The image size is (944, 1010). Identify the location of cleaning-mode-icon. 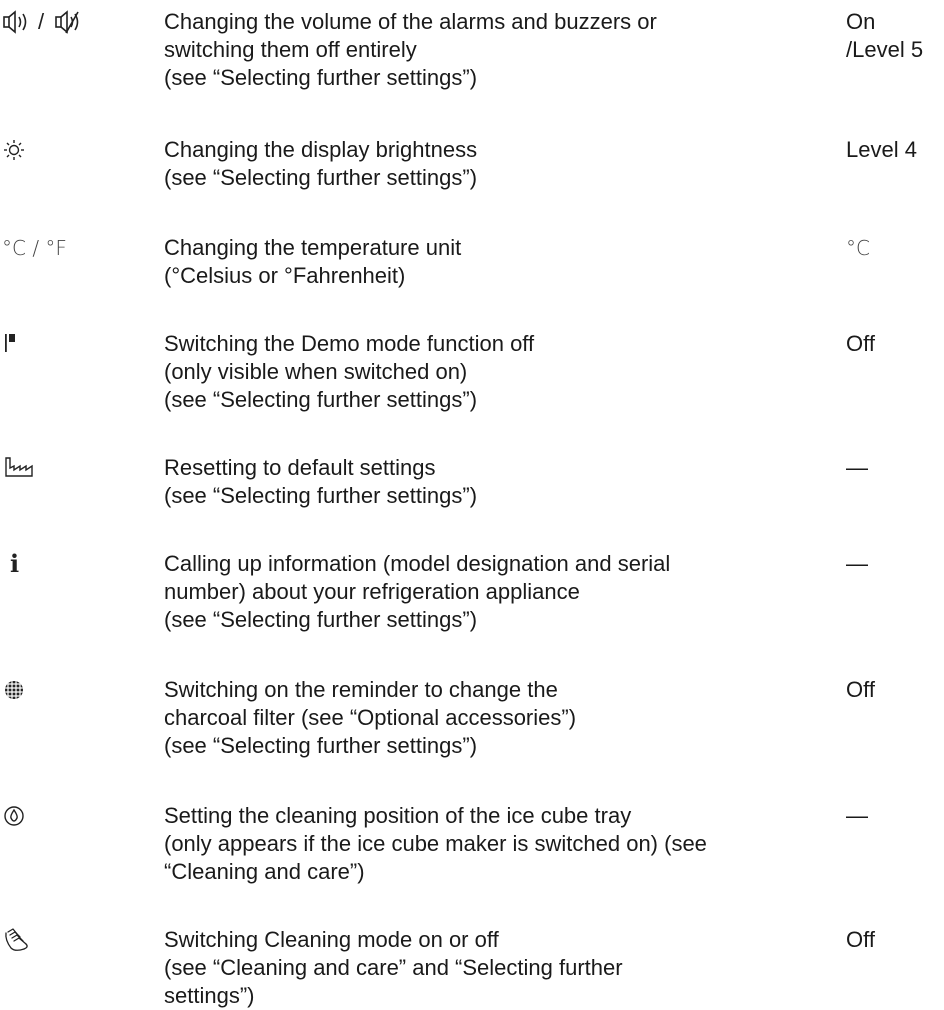
(18, 940).